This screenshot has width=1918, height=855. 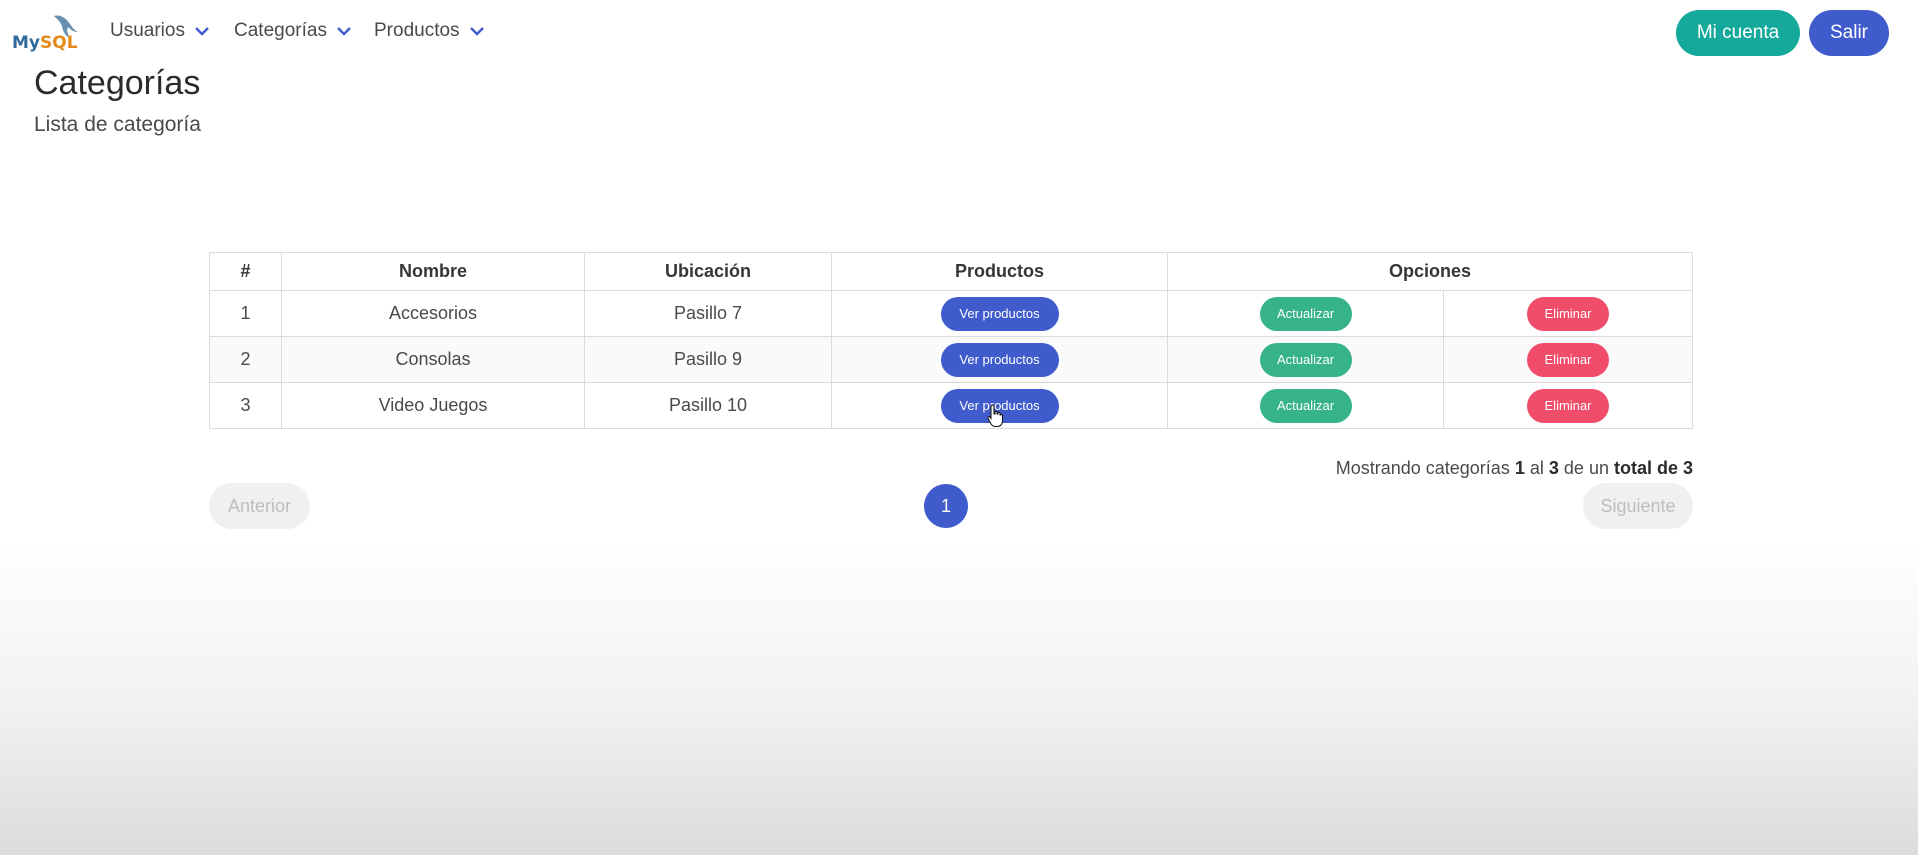 What do you see at coordinates (1653, 468) in the screenshot?
I see `summary-total: total de 3` at bounding box center [1653, 468].